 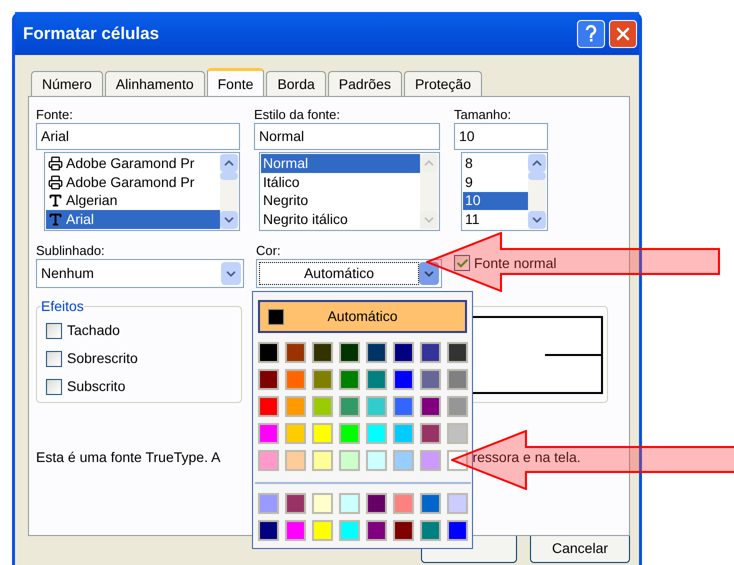 I want to click on help-button, so click(x=591, y=34).